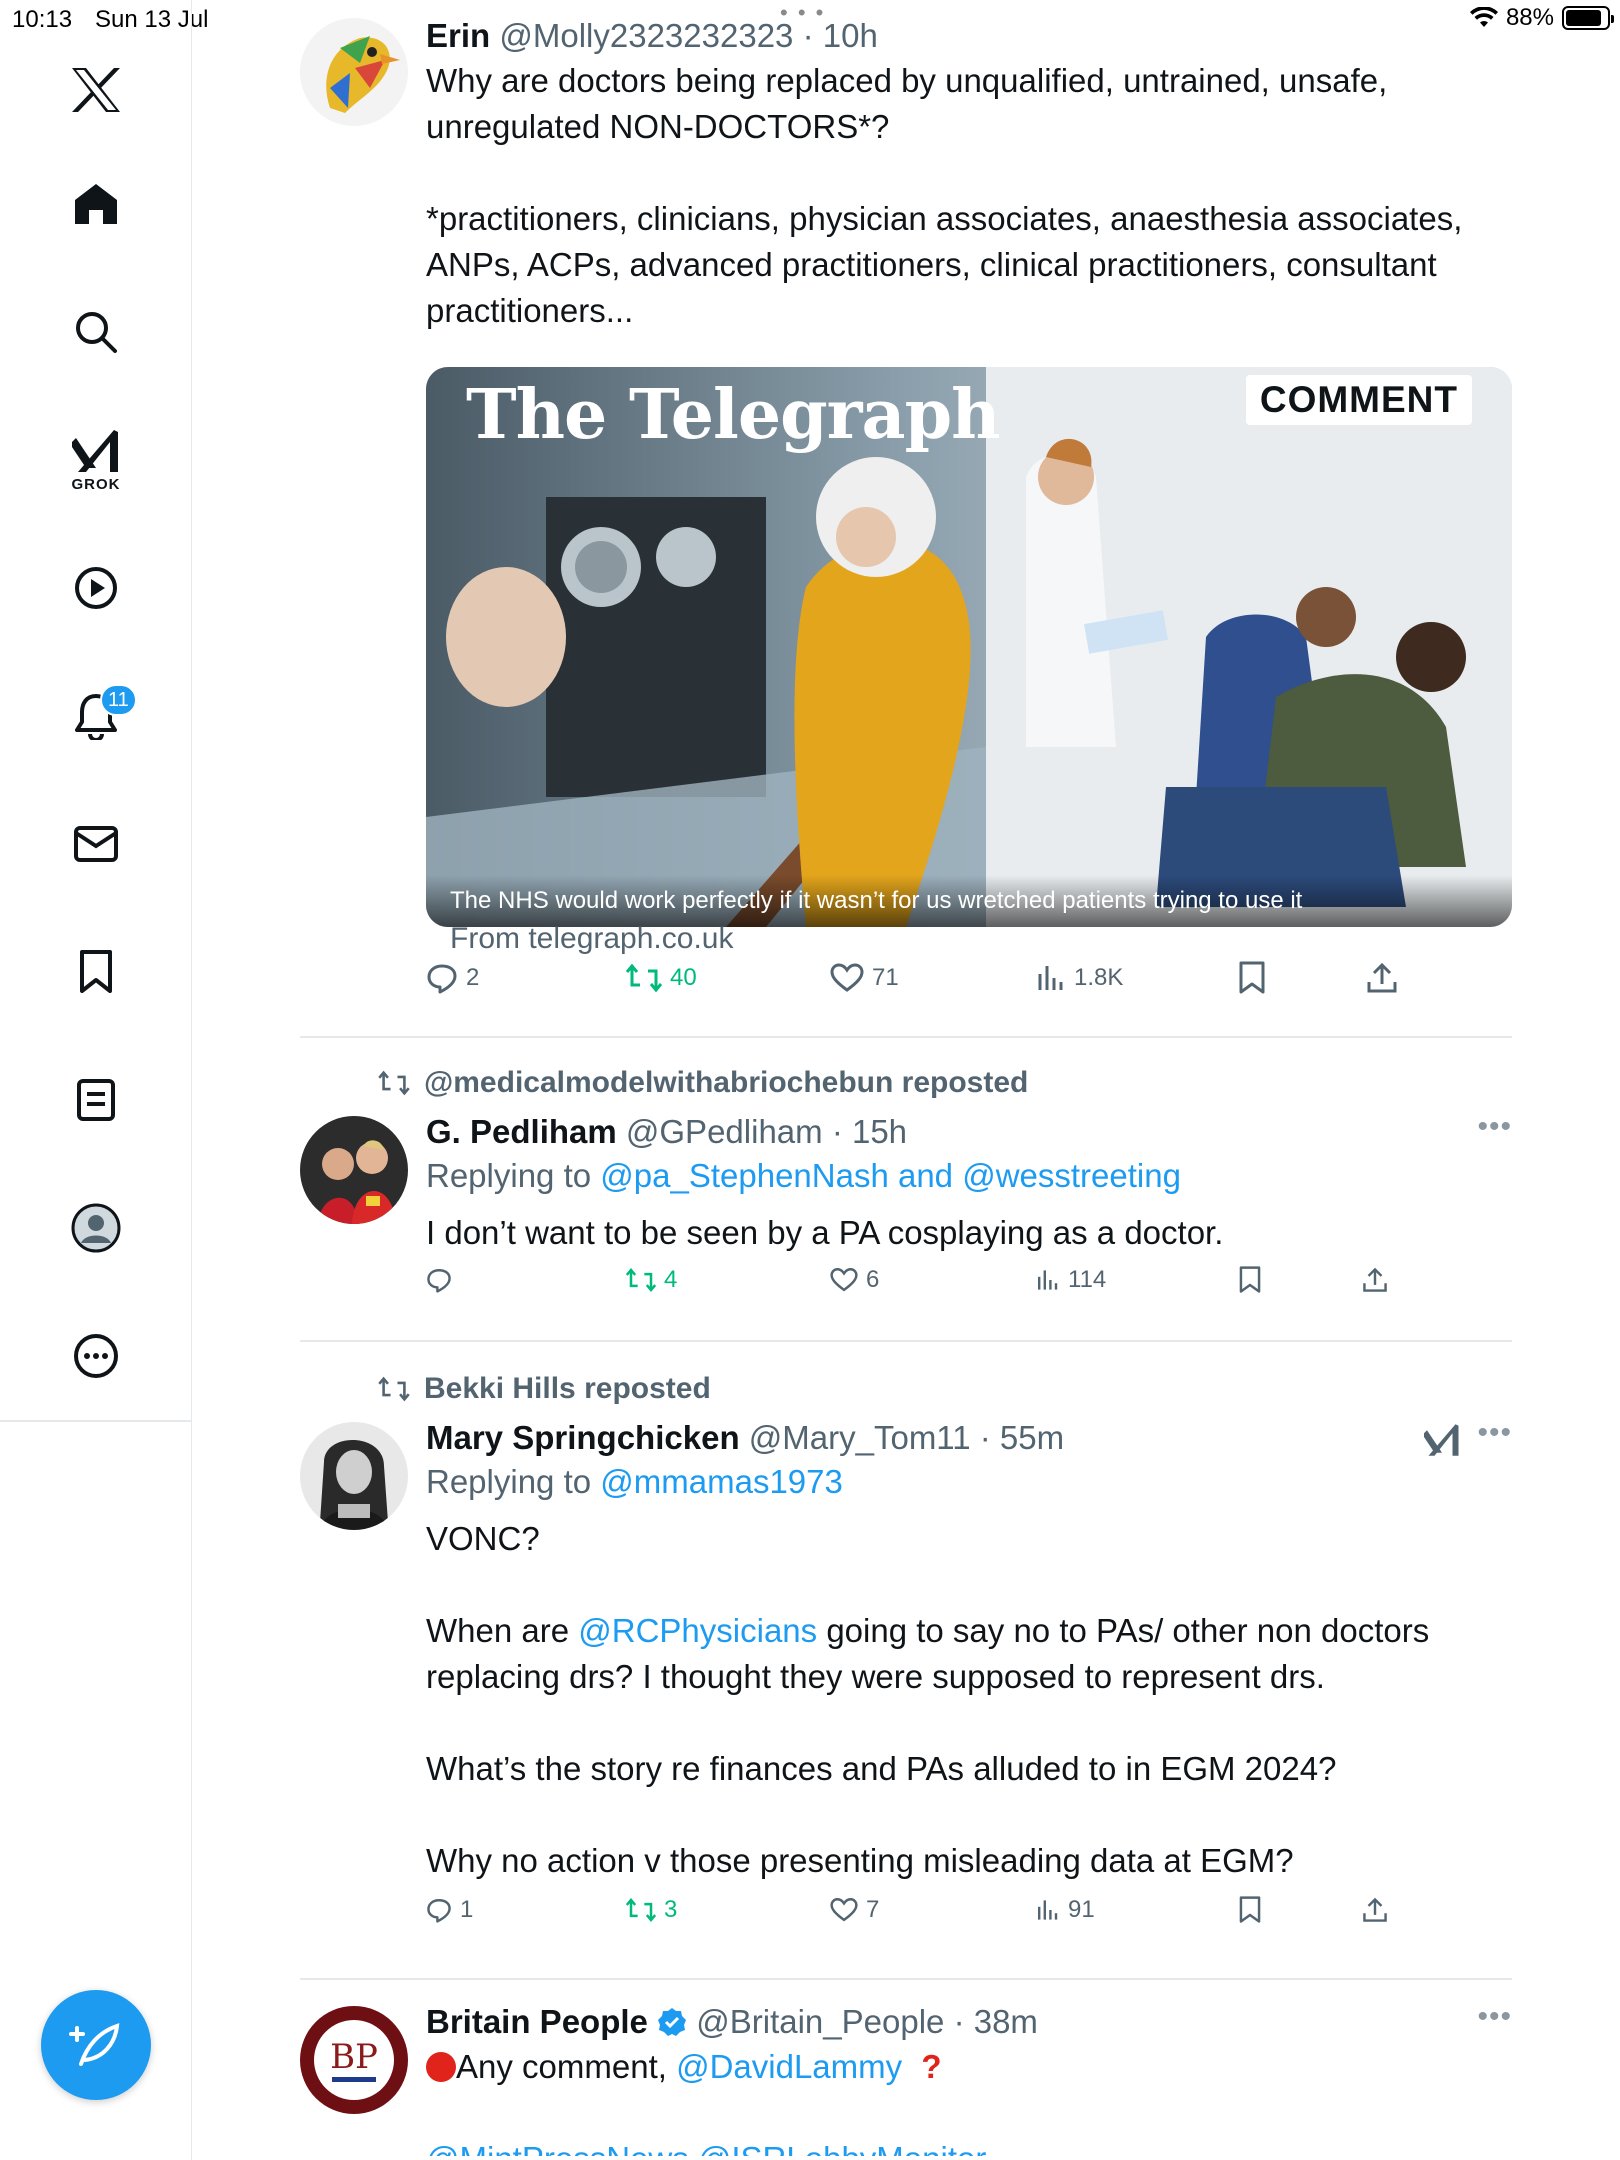 The height and width of the screenshot is (2160, 1620). Describe the element at coordinates (583, 1437) in the screenshot. I see `author-name: Mary Springchicken` at that location.